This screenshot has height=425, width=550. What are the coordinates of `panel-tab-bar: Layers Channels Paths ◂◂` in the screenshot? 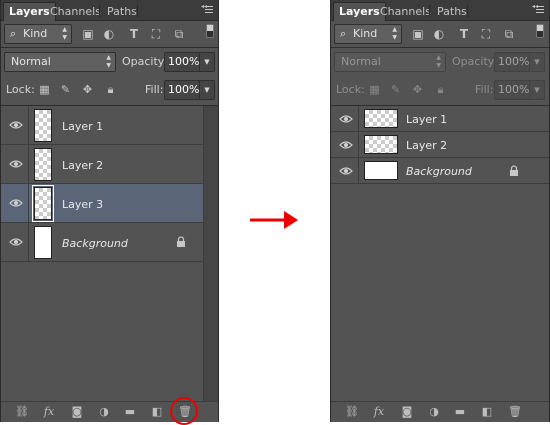 It's located at (440, 10).